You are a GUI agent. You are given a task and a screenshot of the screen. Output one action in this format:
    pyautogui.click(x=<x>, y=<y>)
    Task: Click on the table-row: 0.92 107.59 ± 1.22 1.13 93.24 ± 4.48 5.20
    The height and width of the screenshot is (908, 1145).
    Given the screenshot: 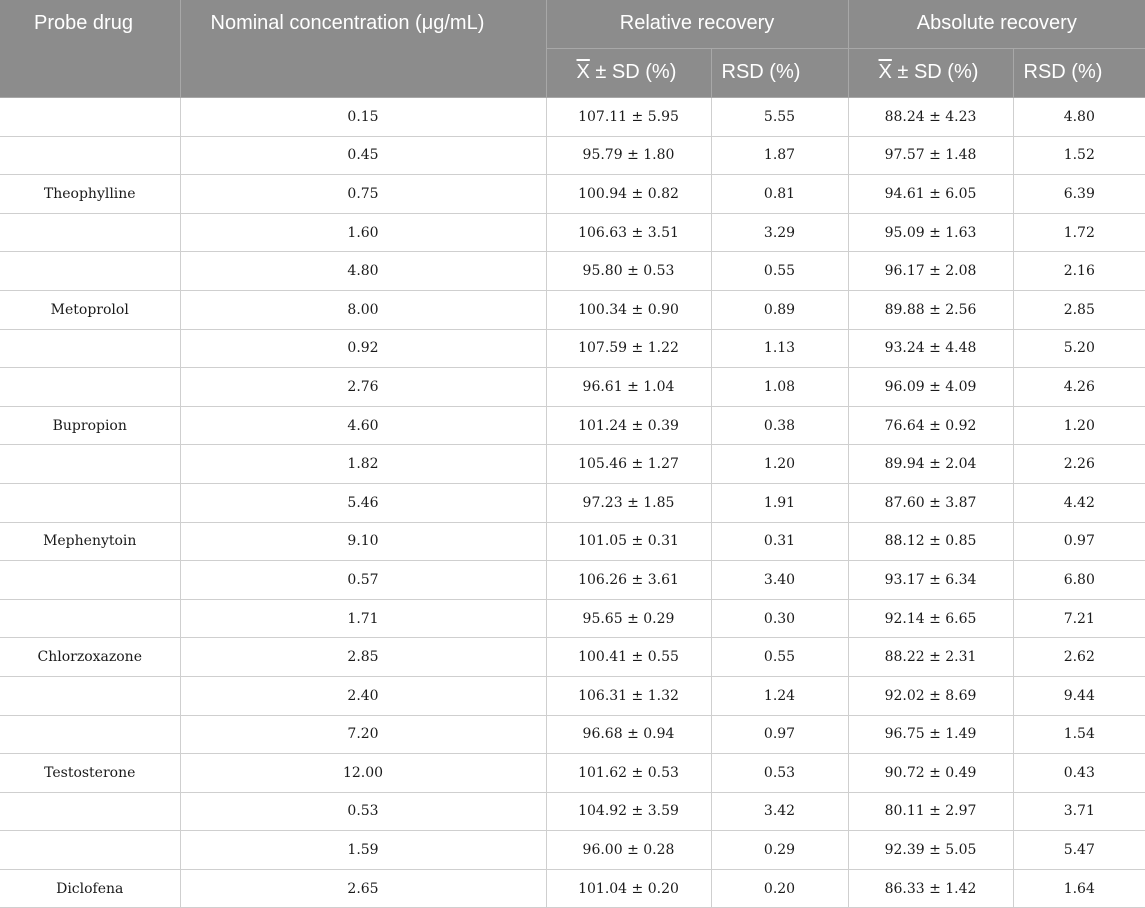 What is the action you would take?
    pyautogui.click(x=572, y=349)
    